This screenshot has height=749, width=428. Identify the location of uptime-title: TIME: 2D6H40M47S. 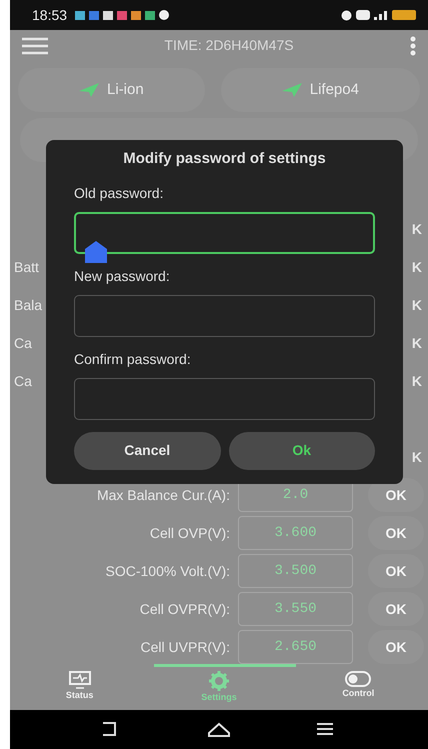
(229, 45).